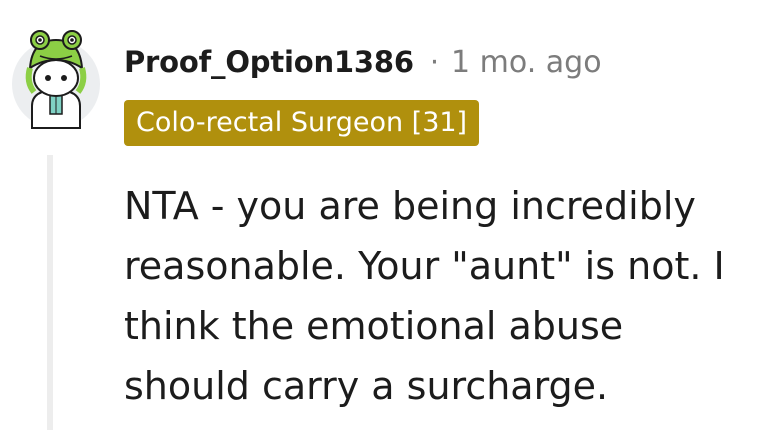 The image size is (775, 430). I want to click on comment-body-line: should carry a surcharge., so click(366, 386).